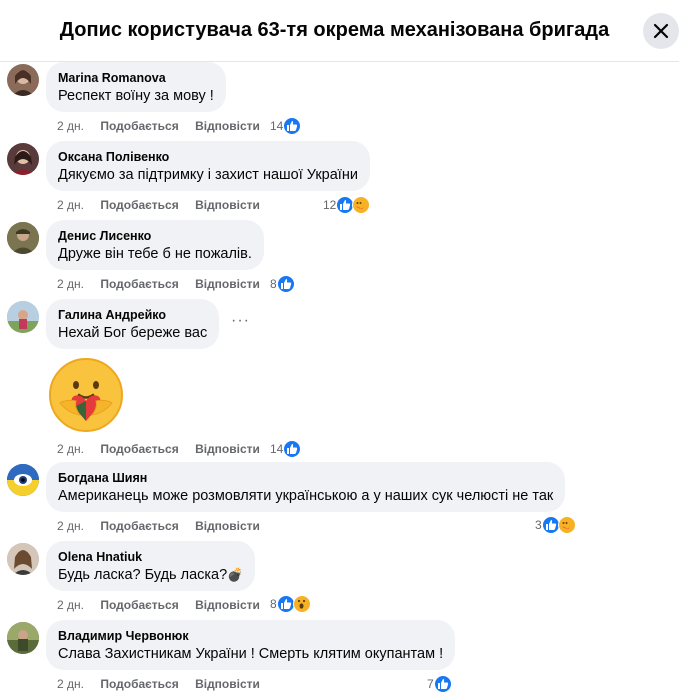  I want to click on reaction-summary: 3, so click(555, 525).